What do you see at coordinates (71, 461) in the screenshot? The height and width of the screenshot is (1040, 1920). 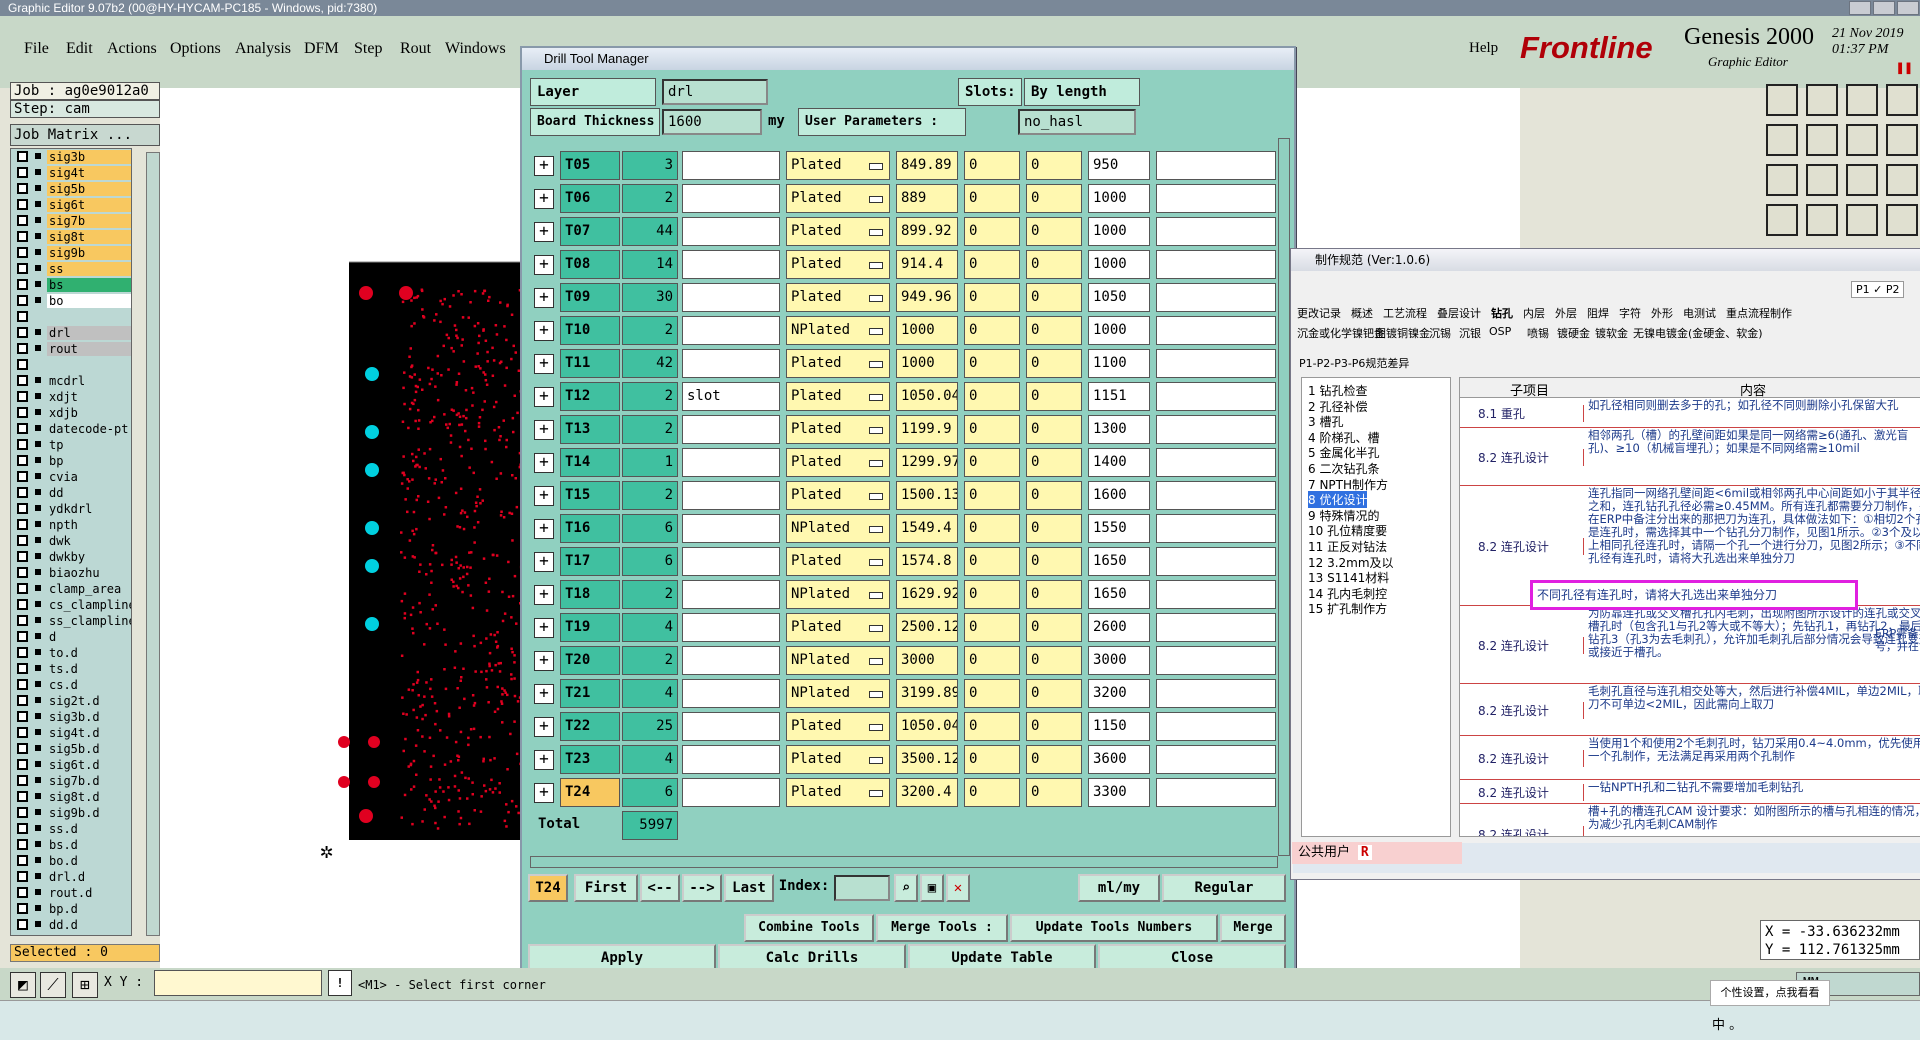 I see `layer-row: bp` at bounding box center [71, 461].